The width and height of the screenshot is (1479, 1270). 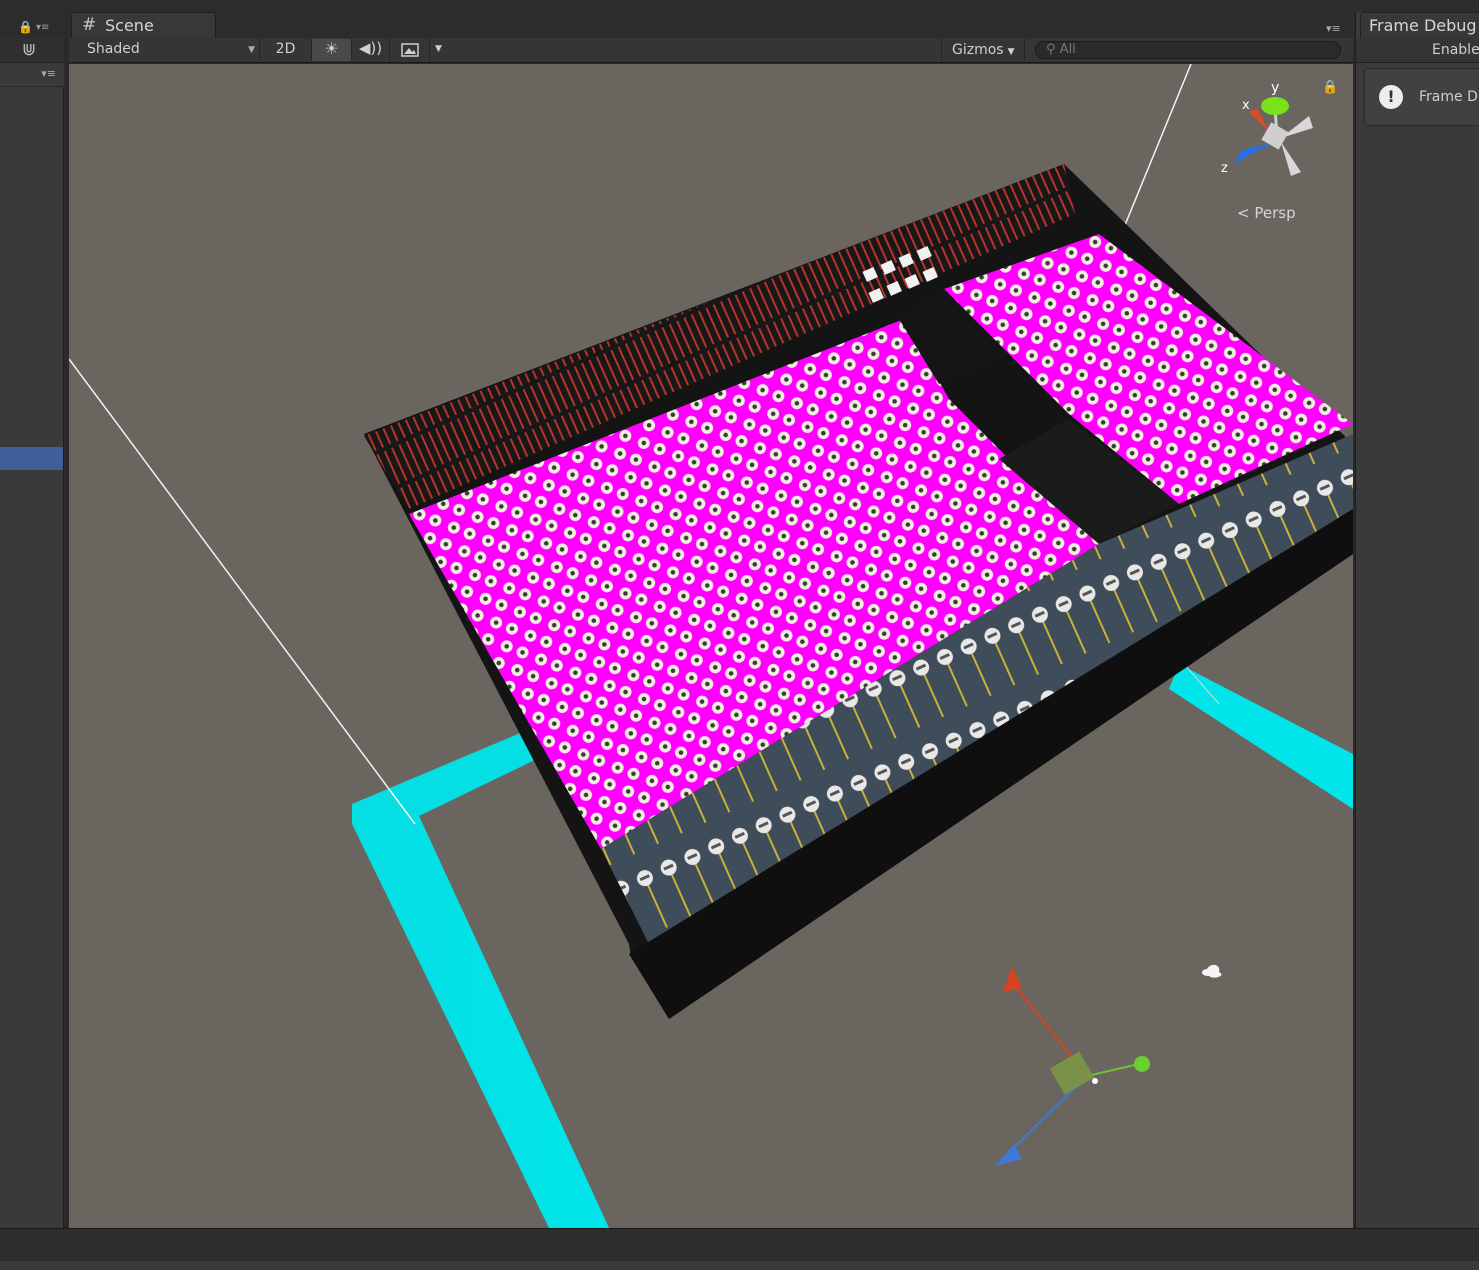 I want to click on hierarchy-menu-icon: ▾≡, so click(x=48, y=73).